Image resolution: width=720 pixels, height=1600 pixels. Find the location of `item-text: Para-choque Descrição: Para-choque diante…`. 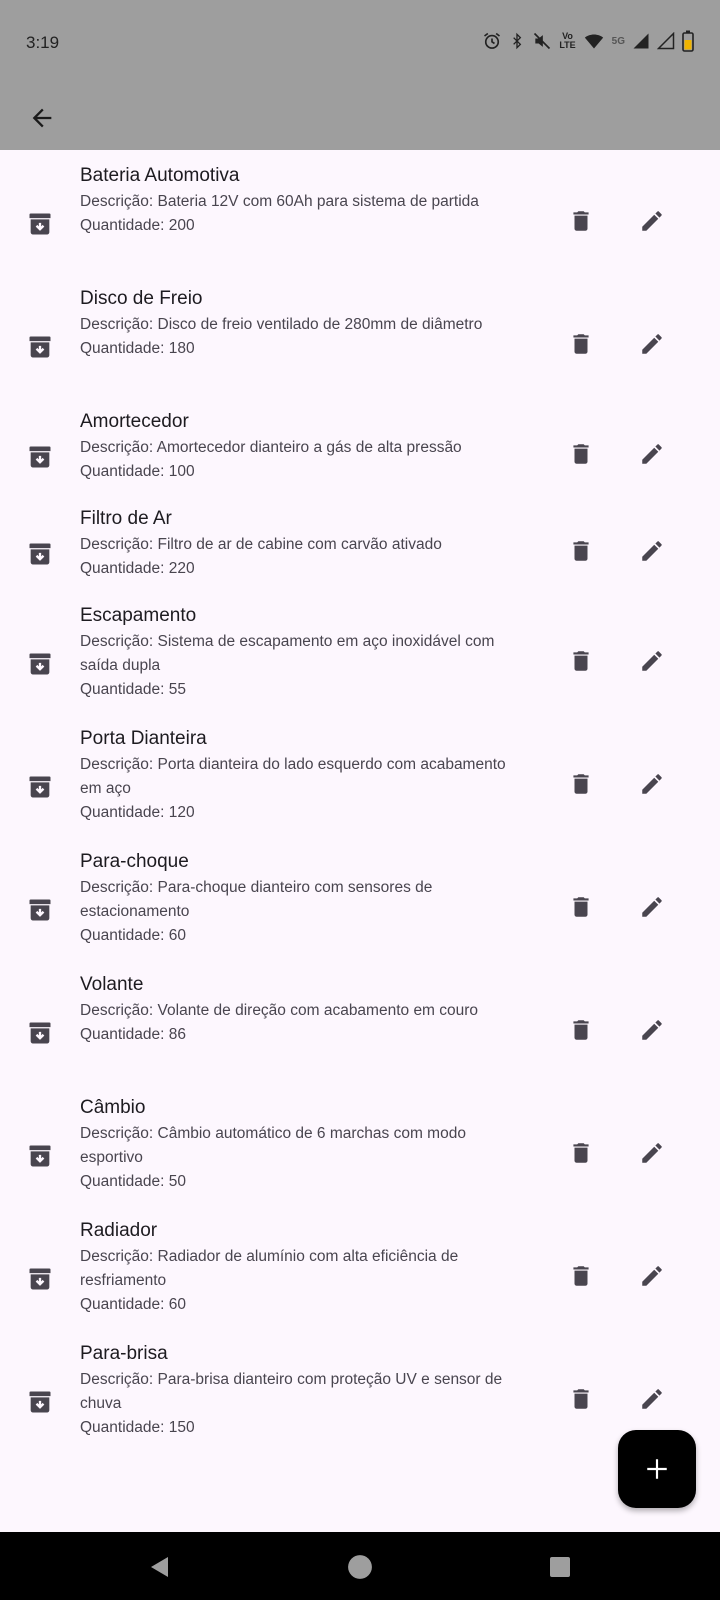

item-text: Para-choque Descrição: Para-choque diante… is located at coordinates (302, 899).